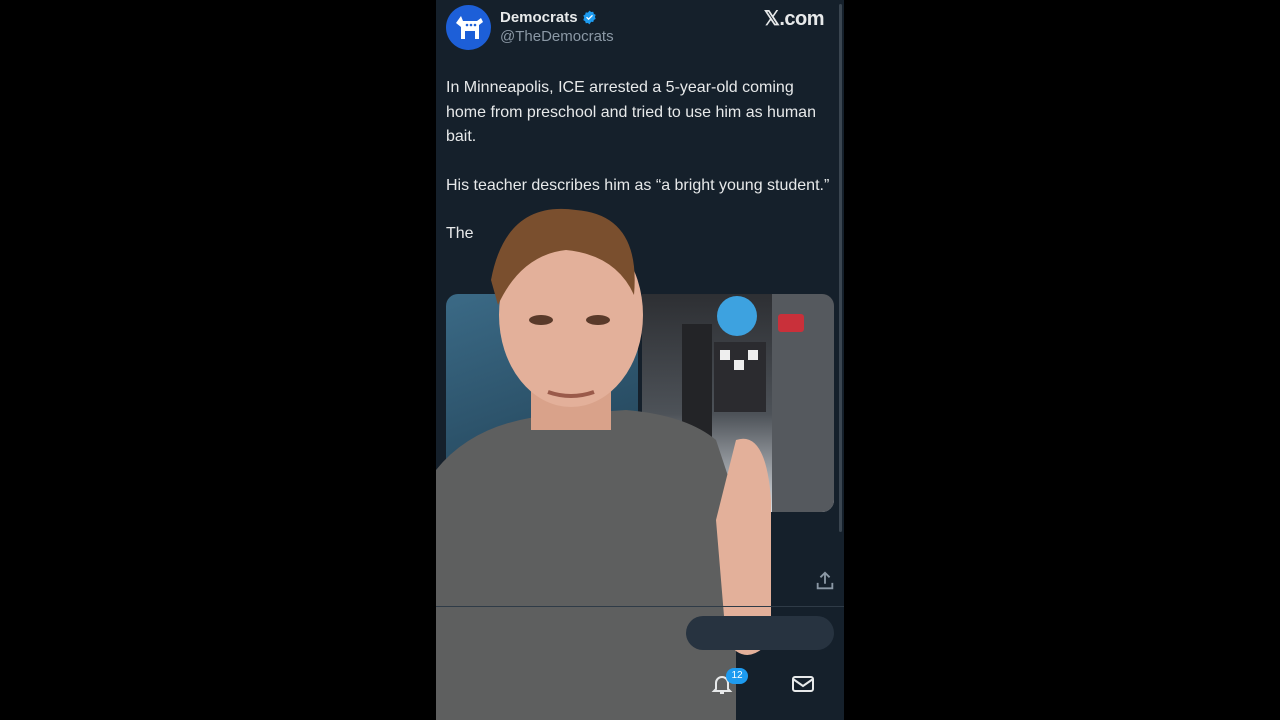  I want to click on mail-icon, so click(803, 684).